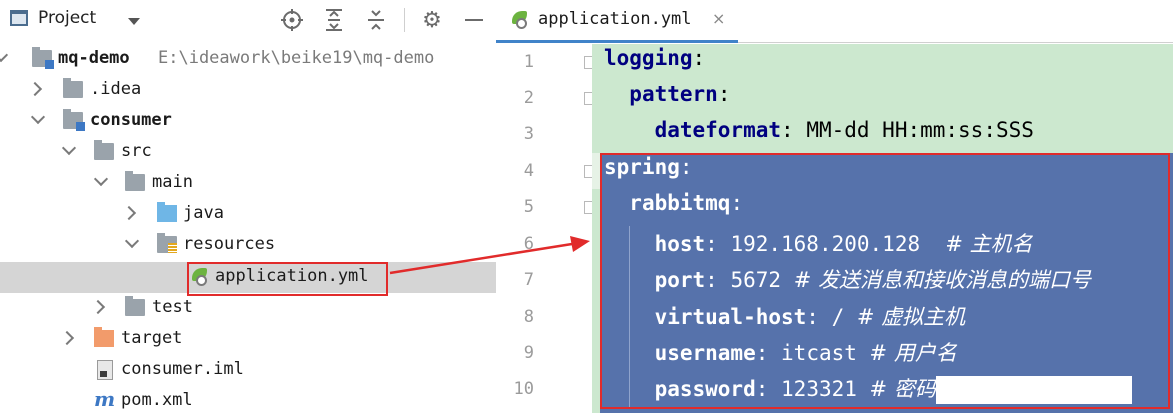 This screenshot has width=1173, height=413. I want to click on code-line: pattern:, so click(667, 100).